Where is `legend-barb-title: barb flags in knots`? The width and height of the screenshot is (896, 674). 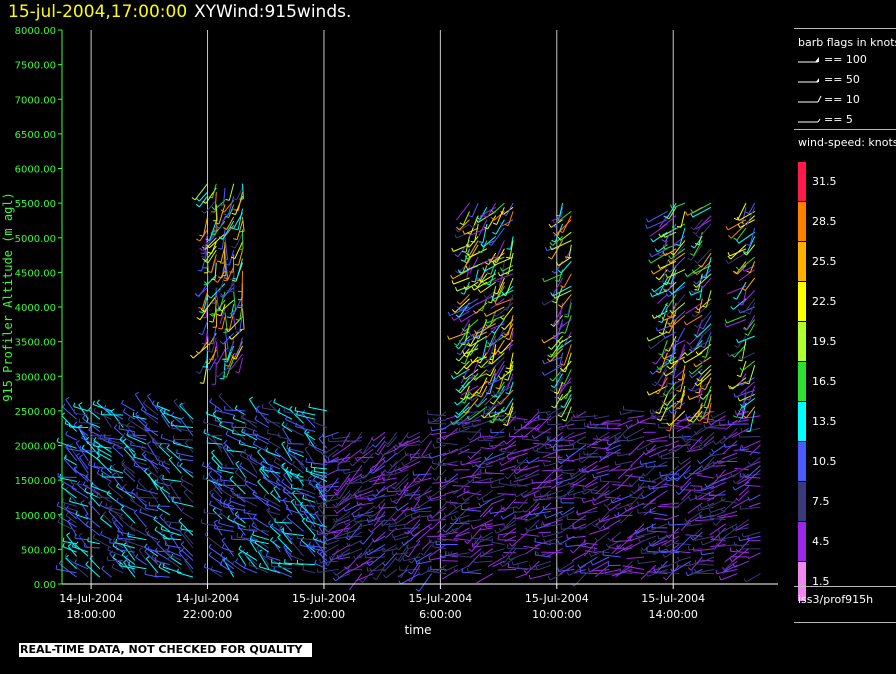 legend-barb-title: barb flags in knots is located at coordinates (847, 42).